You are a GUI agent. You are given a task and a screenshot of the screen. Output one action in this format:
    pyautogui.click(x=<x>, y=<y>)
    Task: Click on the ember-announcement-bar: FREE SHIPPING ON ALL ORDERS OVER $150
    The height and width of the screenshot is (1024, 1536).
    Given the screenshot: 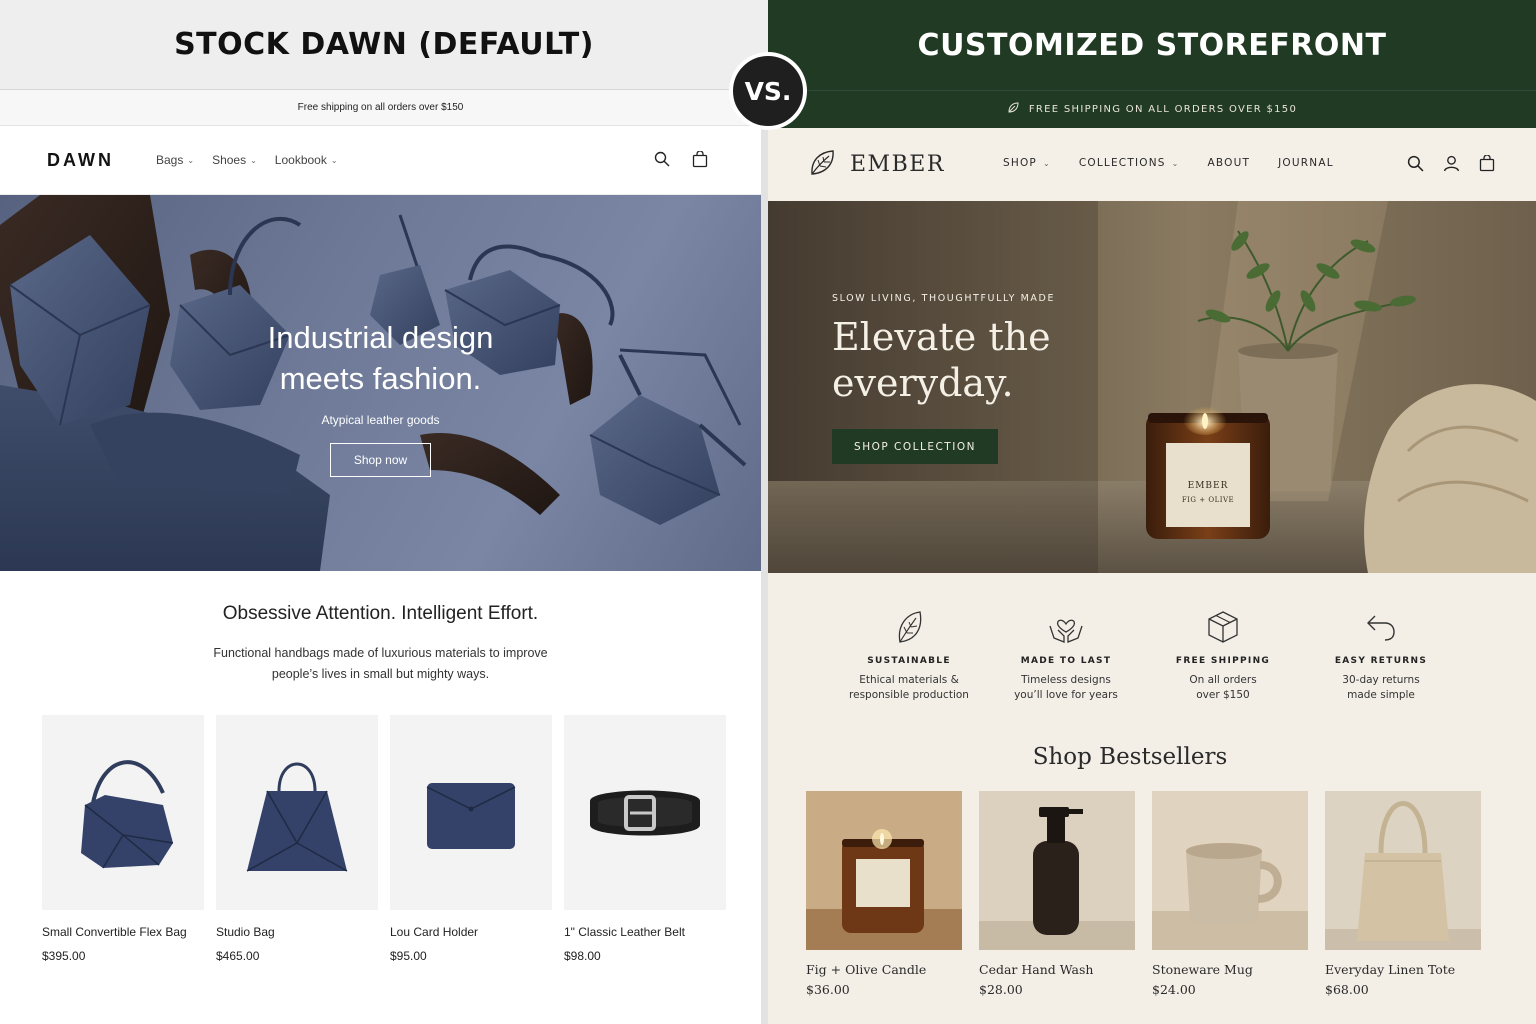 What is the action you would take?
    pyautogui.click(x=1152, y=109)
    